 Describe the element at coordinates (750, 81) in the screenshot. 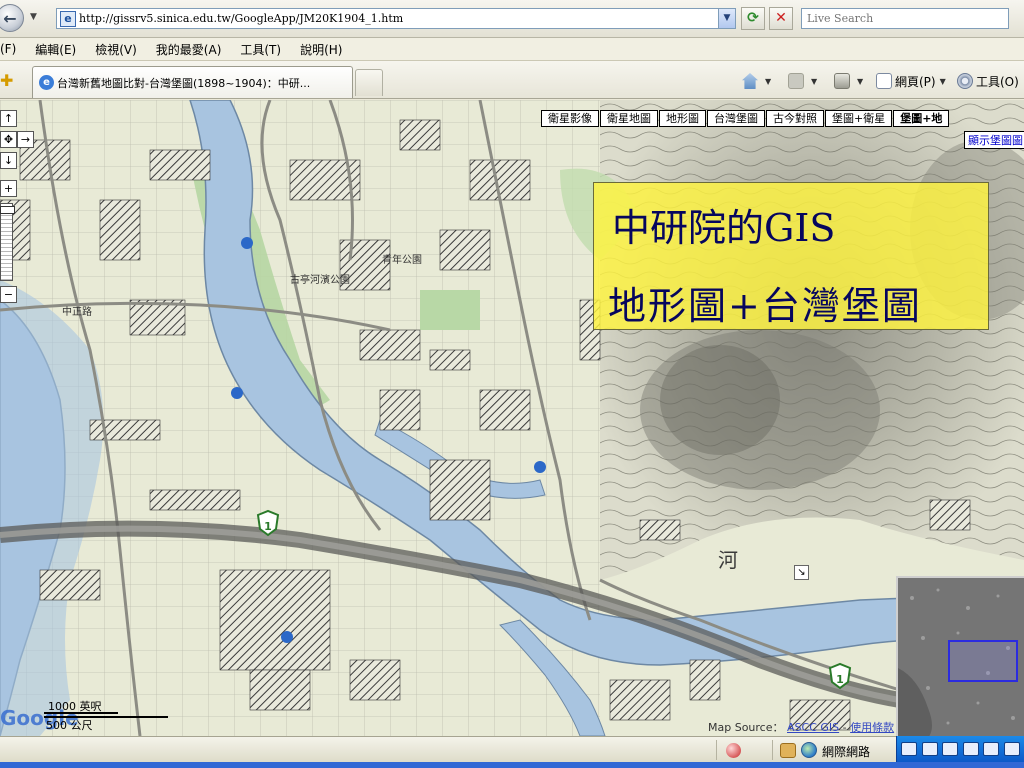

I see `home-icon` at that location.